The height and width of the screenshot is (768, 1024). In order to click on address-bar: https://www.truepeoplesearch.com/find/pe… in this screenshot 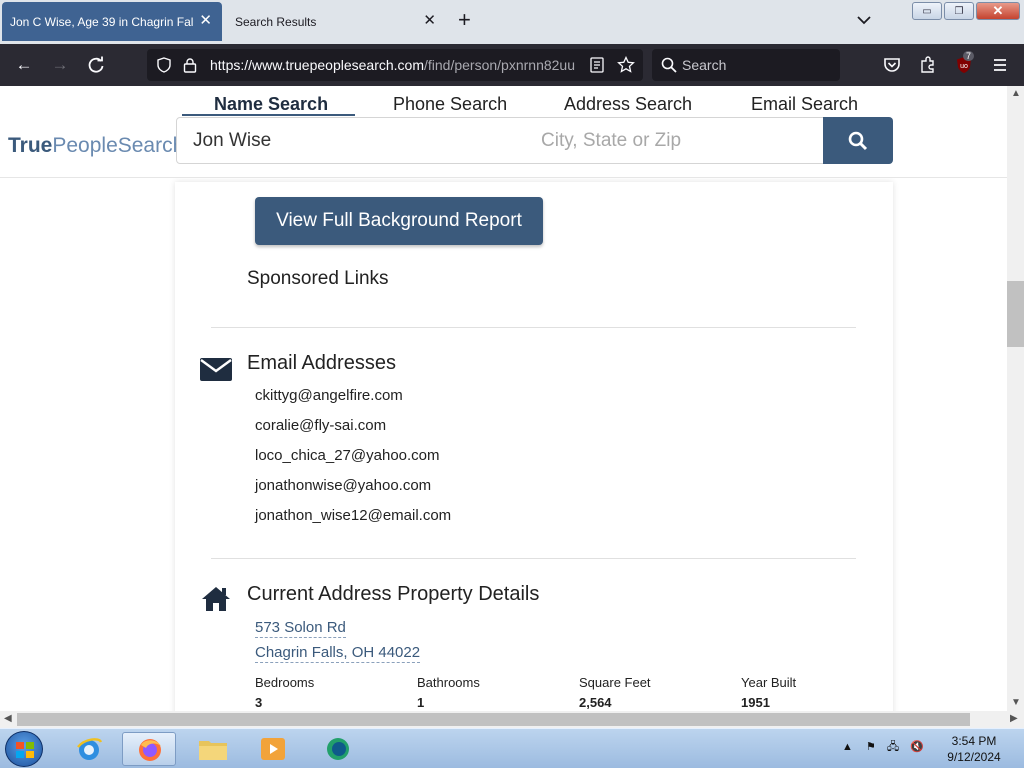, I will do `click(395, 65)`.